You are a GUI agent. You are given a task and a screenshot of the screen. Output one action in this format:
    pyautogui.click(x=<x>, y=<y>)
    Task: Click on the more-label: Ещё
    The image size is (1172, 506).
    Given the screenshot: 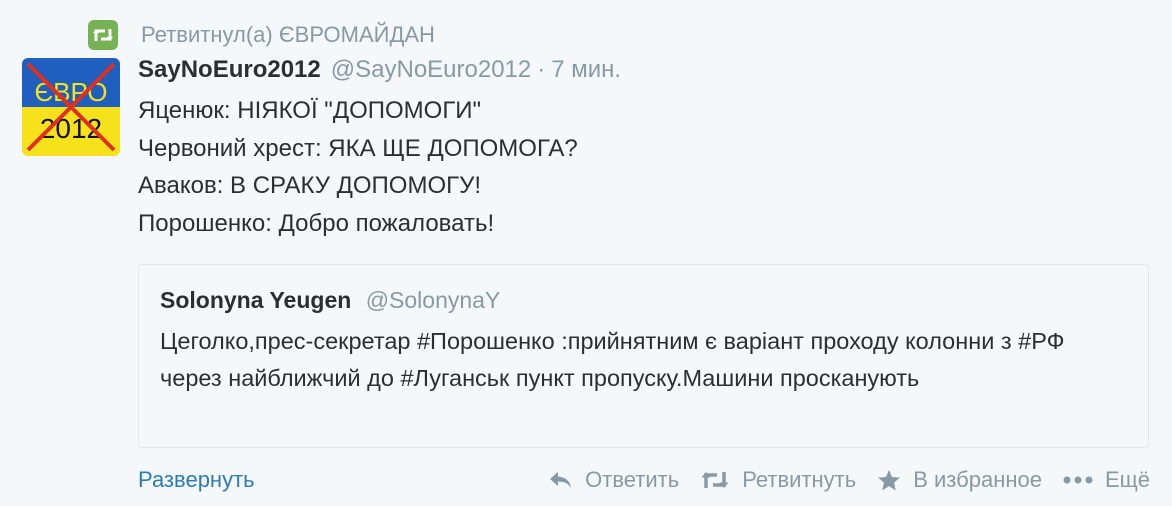 What is the action you would take?
    pyautogui.click(x=1127, y=479)
    